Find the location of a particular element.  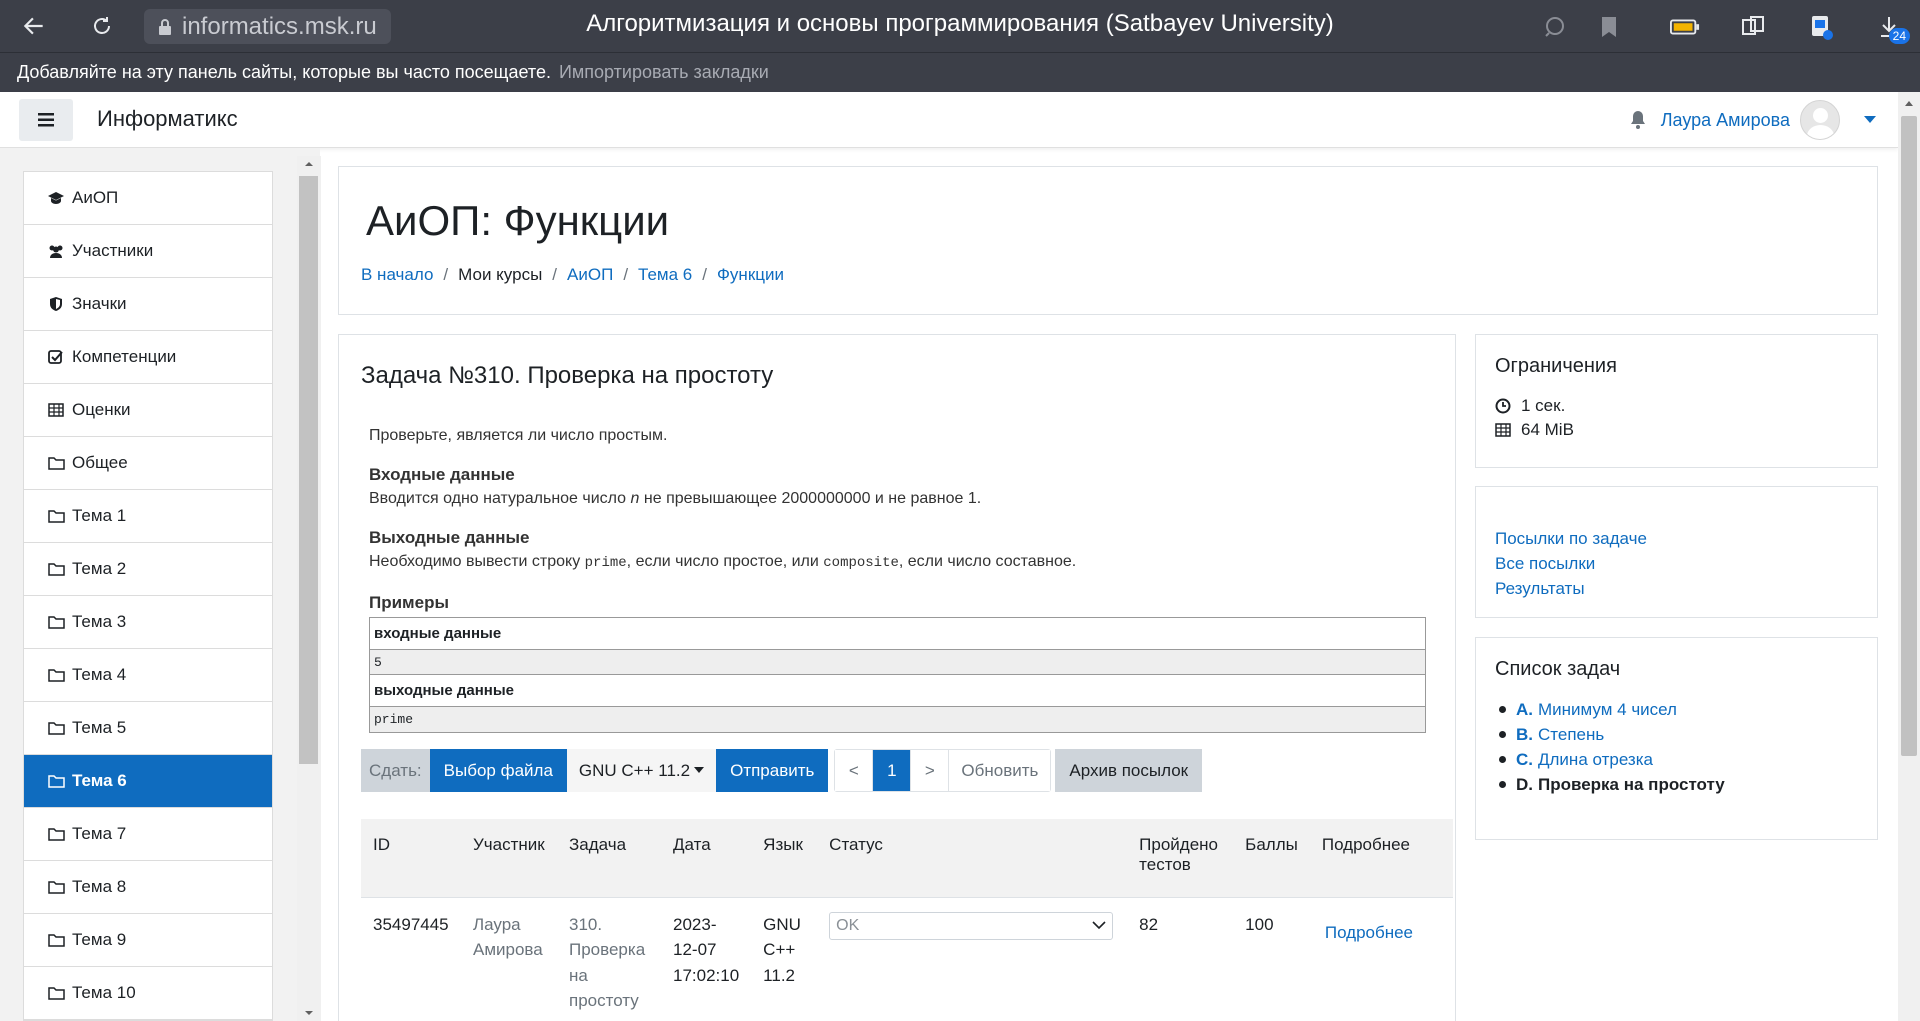

page-scroll-thumb is located at coordinates (1909, 436).